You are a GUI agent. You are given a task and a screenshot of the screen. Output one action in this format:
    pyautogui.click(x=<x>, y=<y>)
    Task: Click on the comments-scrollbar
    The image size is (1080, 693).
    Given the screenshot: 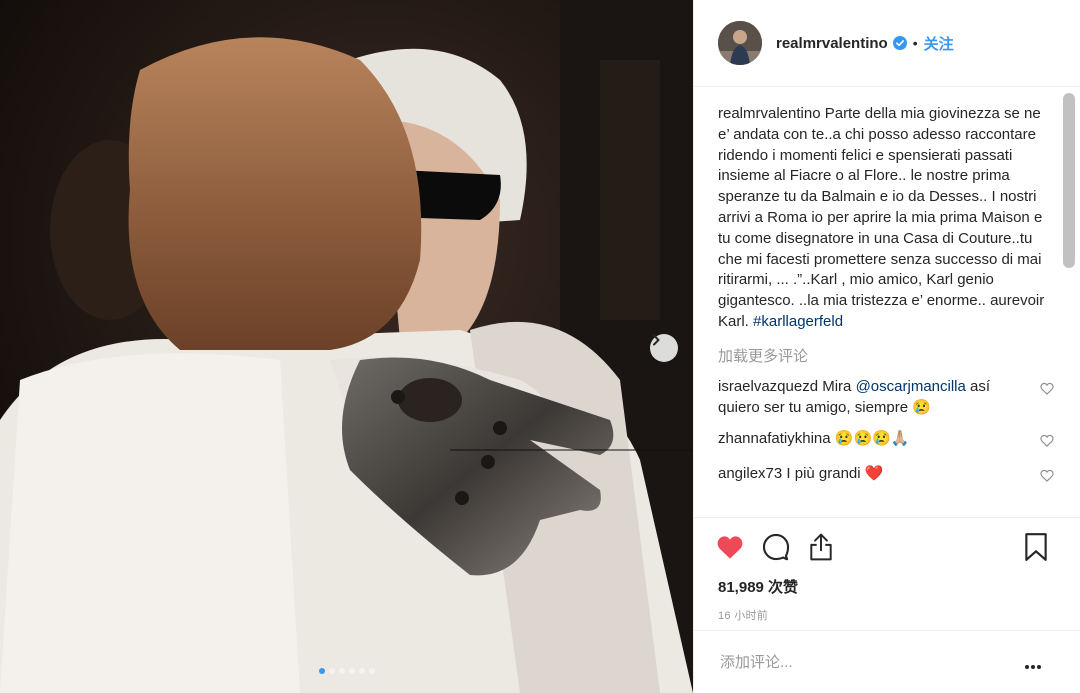 What is the action you would take?
    pyautogui.click(x=1069, y=180)
    